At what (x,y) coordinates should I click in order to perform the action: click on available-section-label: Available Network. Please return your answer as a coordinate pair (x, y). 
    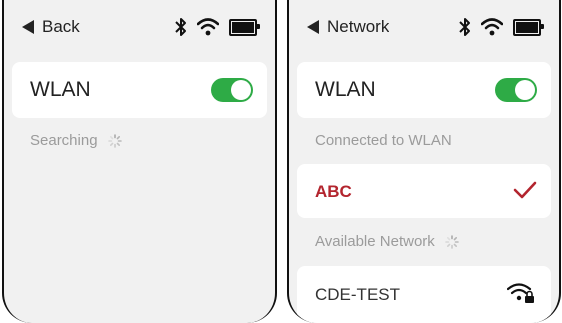
    Looking at the image, I should click on (387, 241).